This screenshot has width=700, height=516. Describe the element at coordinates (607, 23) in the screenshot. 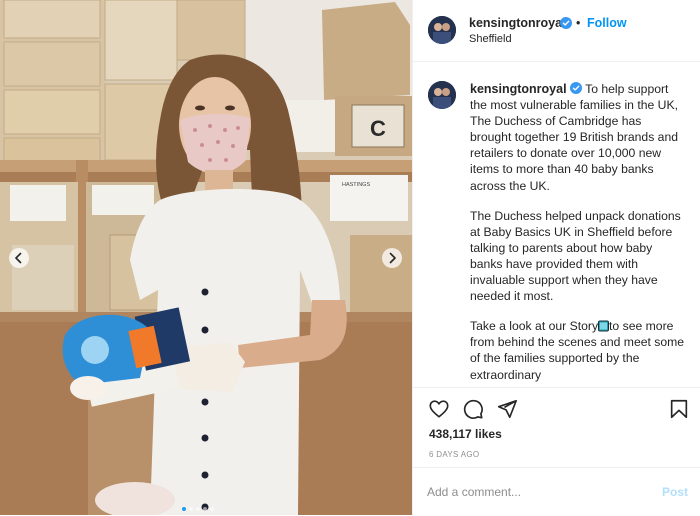

I see `follow-button: Follow` at that location.